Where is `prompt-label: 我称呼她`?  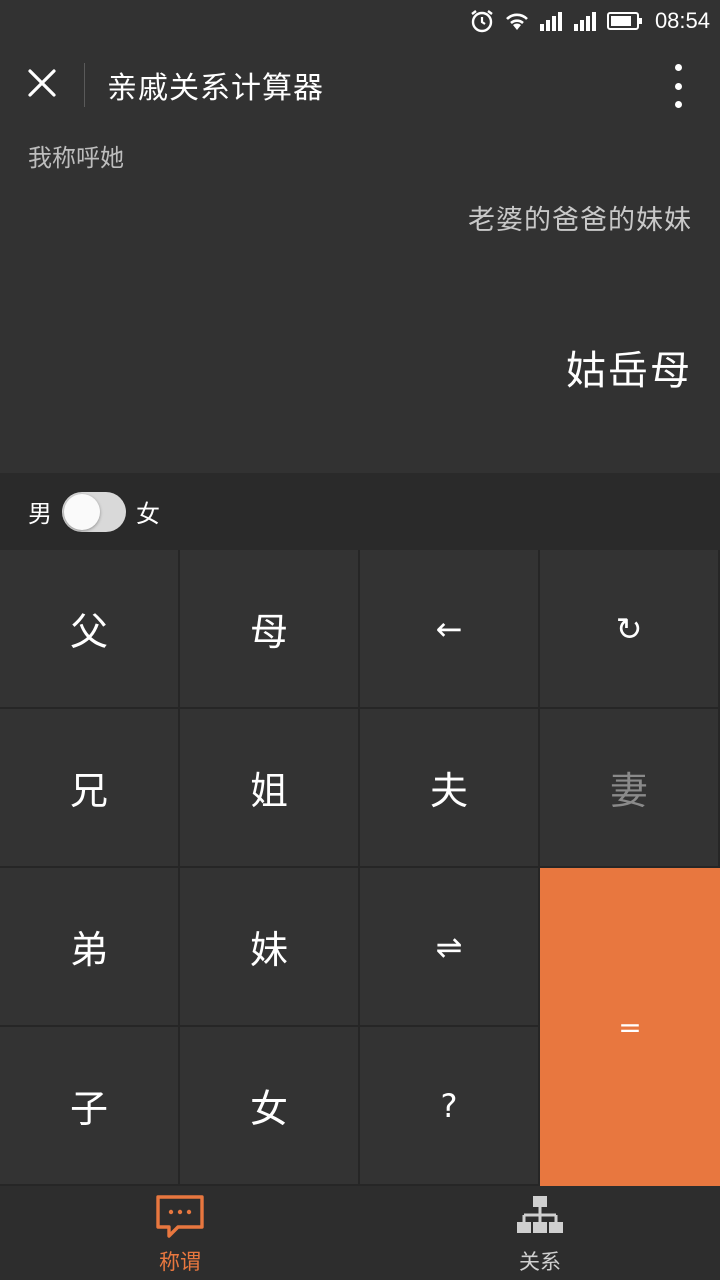
prompt-label: 我称呼她 is located at coordinates (76, 158).